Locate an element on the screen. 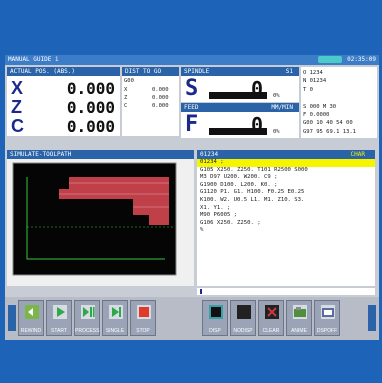 The height and width of the screenshot is (383, 382). info-line: T 0 is located at coordinates (308, 89).